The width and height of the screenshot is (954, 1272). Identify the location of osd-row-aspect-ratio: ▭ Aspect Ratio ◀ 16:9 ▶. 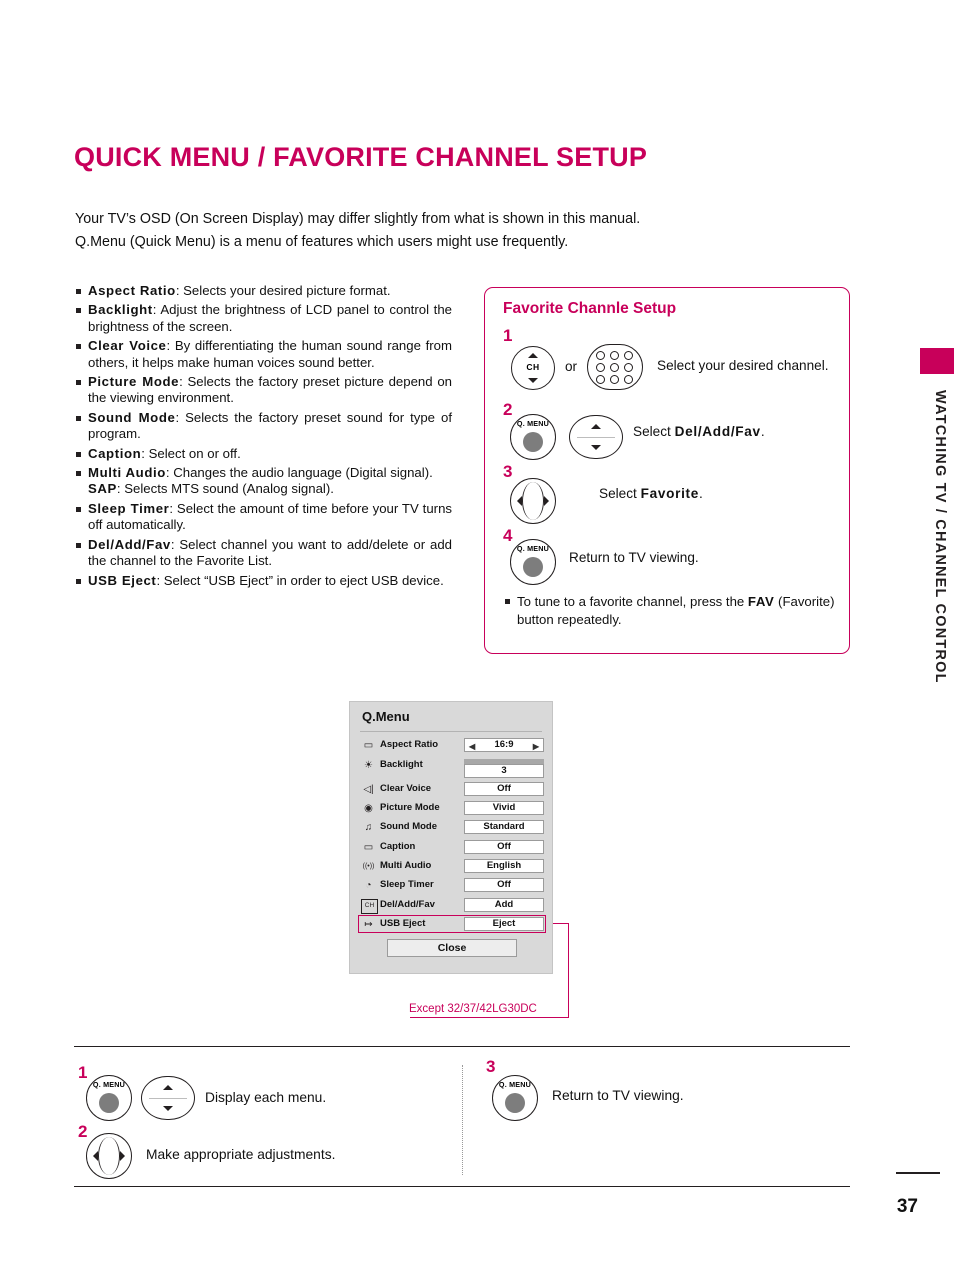
(452, 746).